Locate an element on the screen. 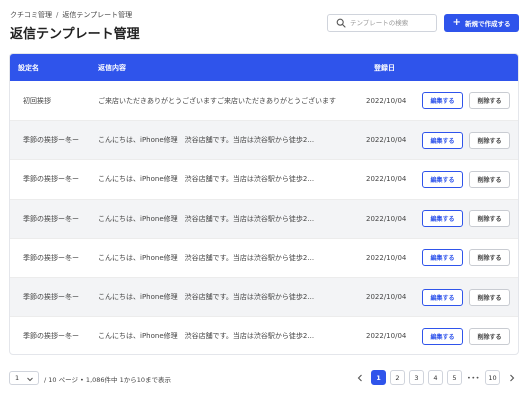 This screenshot has height=398, width=528. column-header-content: 返信内容 is located at coordinates (112, 67).